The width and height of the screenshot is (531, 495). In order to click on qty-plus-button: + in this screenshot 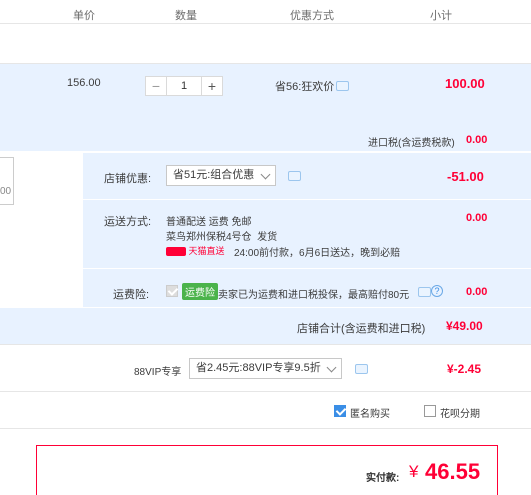, I will do `click(212, 86)`.